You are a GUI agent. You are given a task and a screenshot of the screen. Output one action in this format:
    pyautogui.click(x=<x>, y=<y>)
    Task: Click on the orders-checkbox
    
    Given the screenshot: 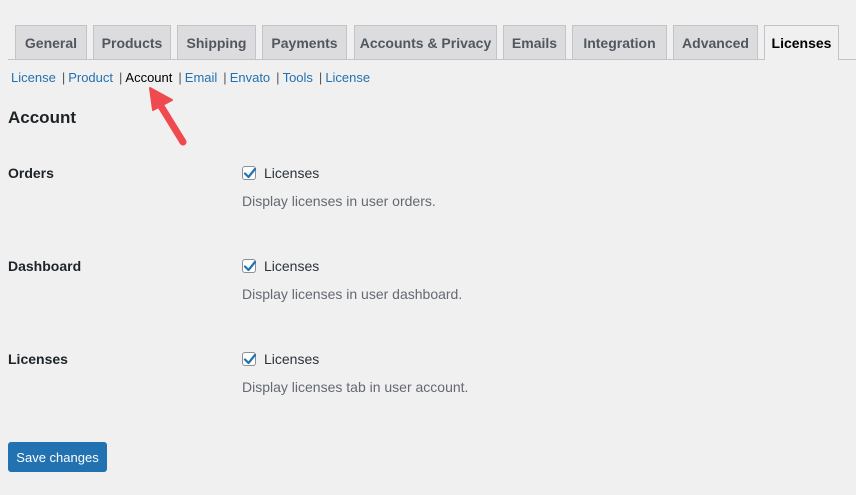 What is the action you would take?
    pyautogui.click(x=249, y=173)
    